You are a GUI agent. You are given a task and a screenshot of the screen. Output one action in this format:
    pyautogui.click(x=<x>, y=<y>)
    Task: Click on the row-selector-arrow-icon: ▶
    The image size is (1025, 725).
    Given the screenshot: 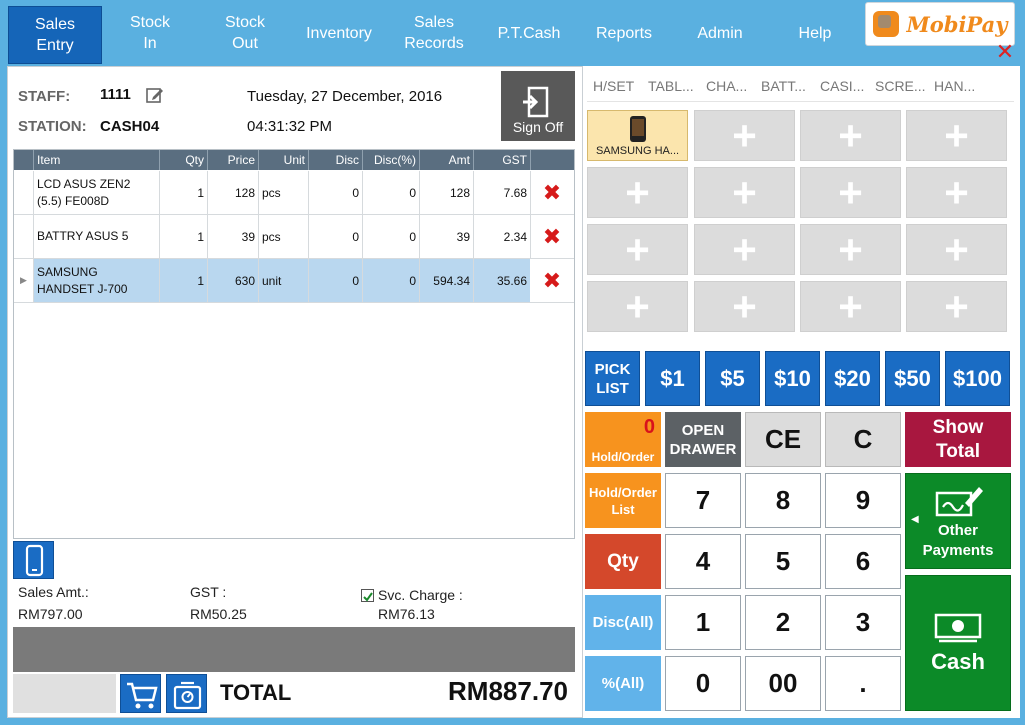 What is the action you would take?
    pyautogui.click(x=24, y=280)
    